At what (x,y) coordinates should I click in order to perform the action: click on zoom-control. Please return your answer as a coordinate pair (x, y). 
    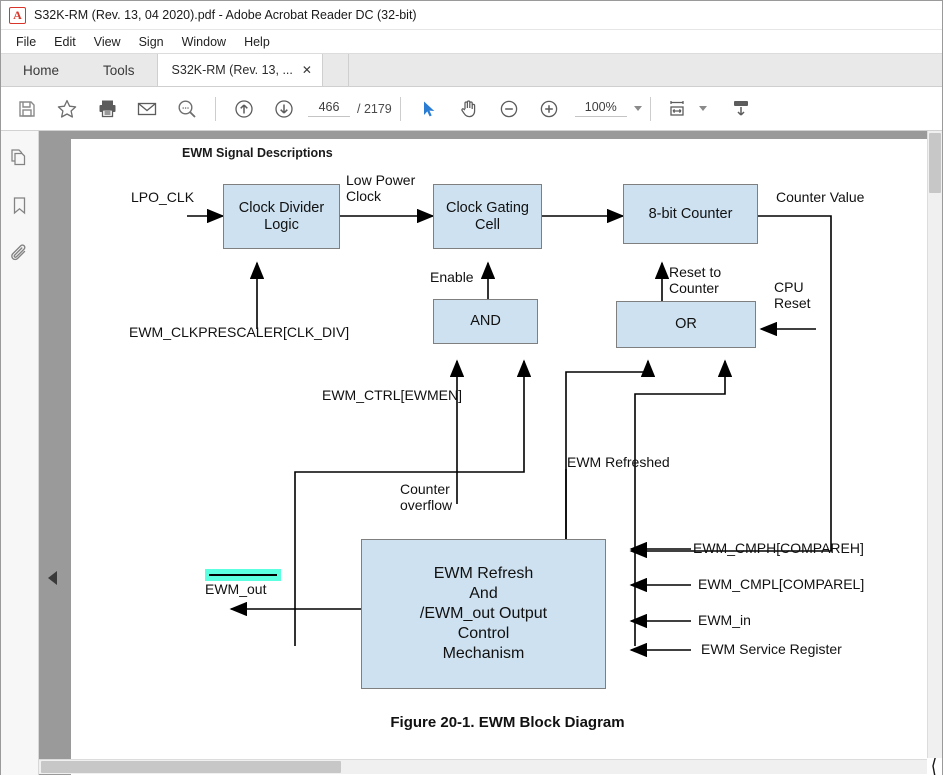
    Looking at the image, I should click on (608, 108).